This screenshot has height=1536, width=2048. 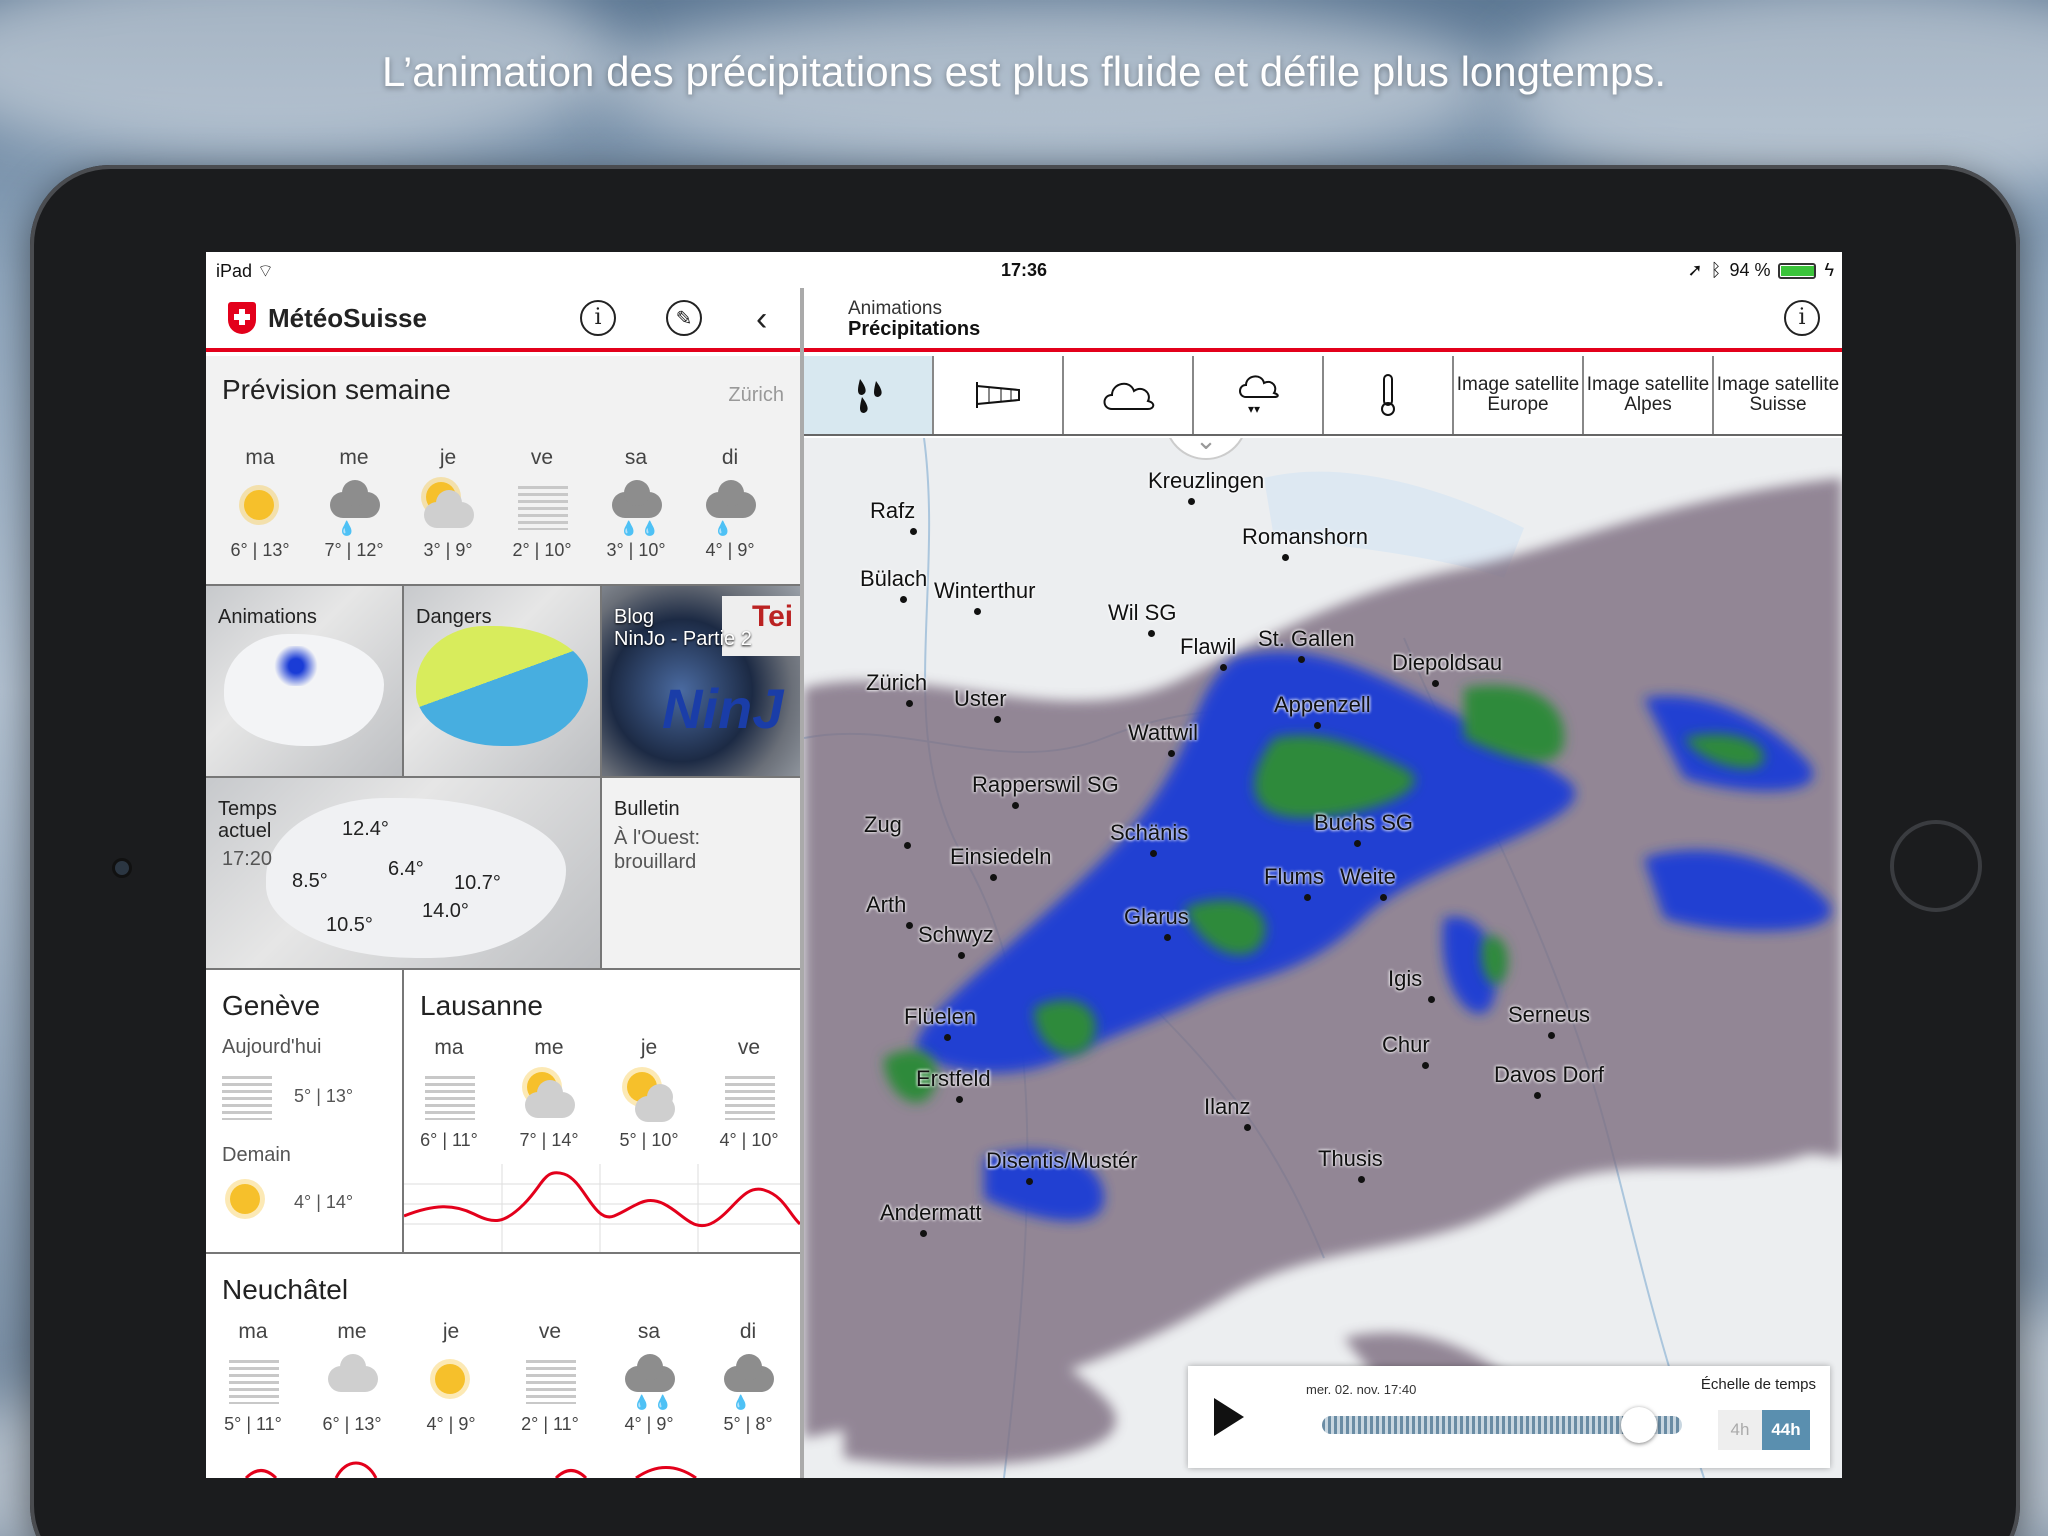 I want to click on bulletin-tile: Bulletin À l'Ouest: brouillard, so click(x=701, y=873).